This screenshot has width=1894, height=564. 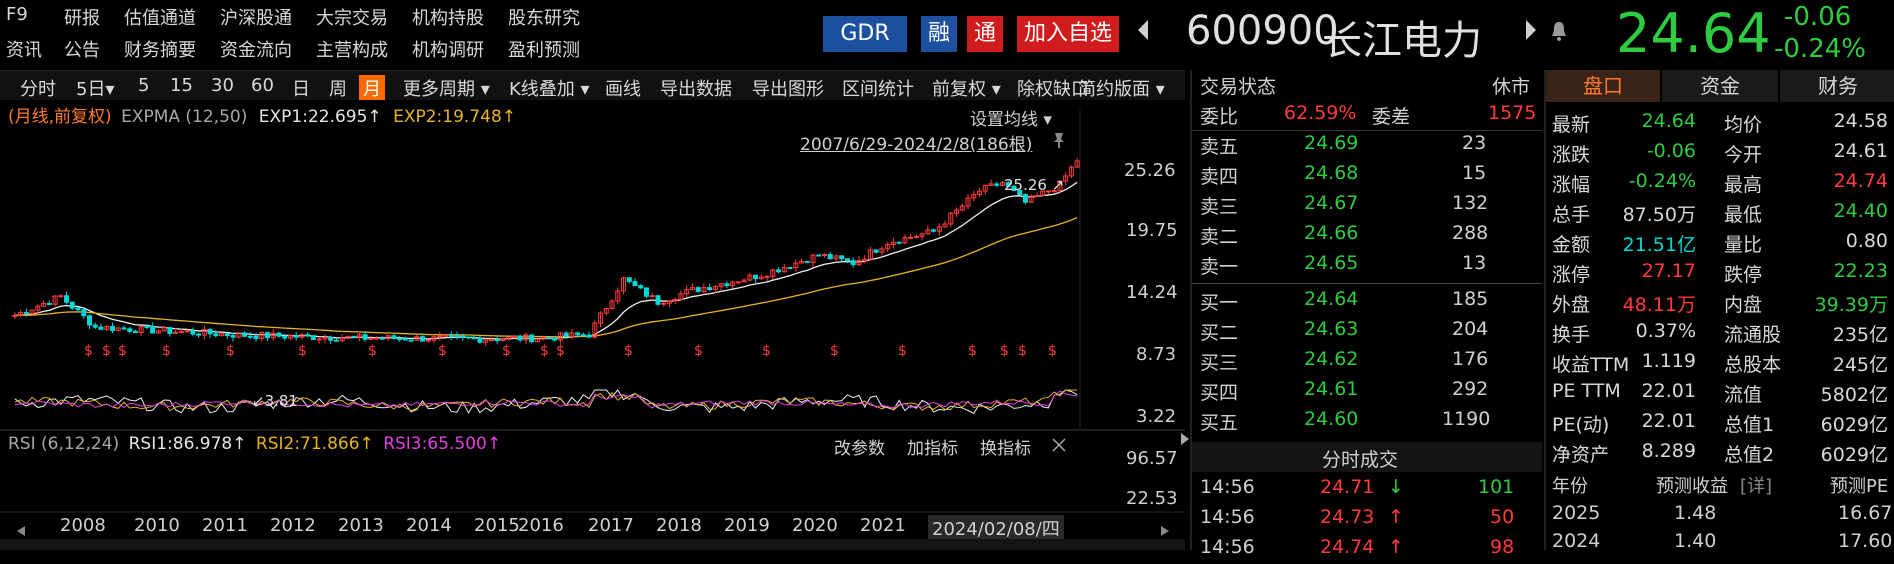 What do you see at coordinates (1720, 273) in the screenshot?
I see `quote-row: 涨停 27.17 跌停 22.23` at bounding box center [1720, 273].